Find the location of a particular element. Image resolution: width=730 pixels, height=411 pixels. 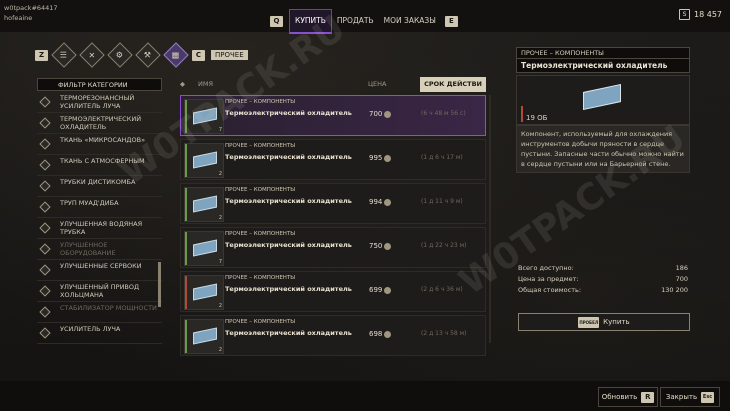

refresh-button: Обновить R is located at coordinates (628, 397).